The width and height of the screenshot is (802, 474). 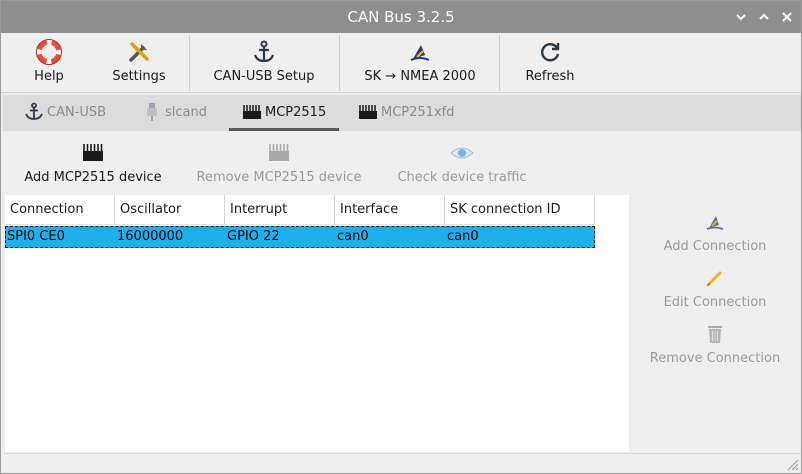 What do you see at coordinates (463, 236) in the screenshot?
I see `cell-sk-id: can0` at bounding box center [463, 236].